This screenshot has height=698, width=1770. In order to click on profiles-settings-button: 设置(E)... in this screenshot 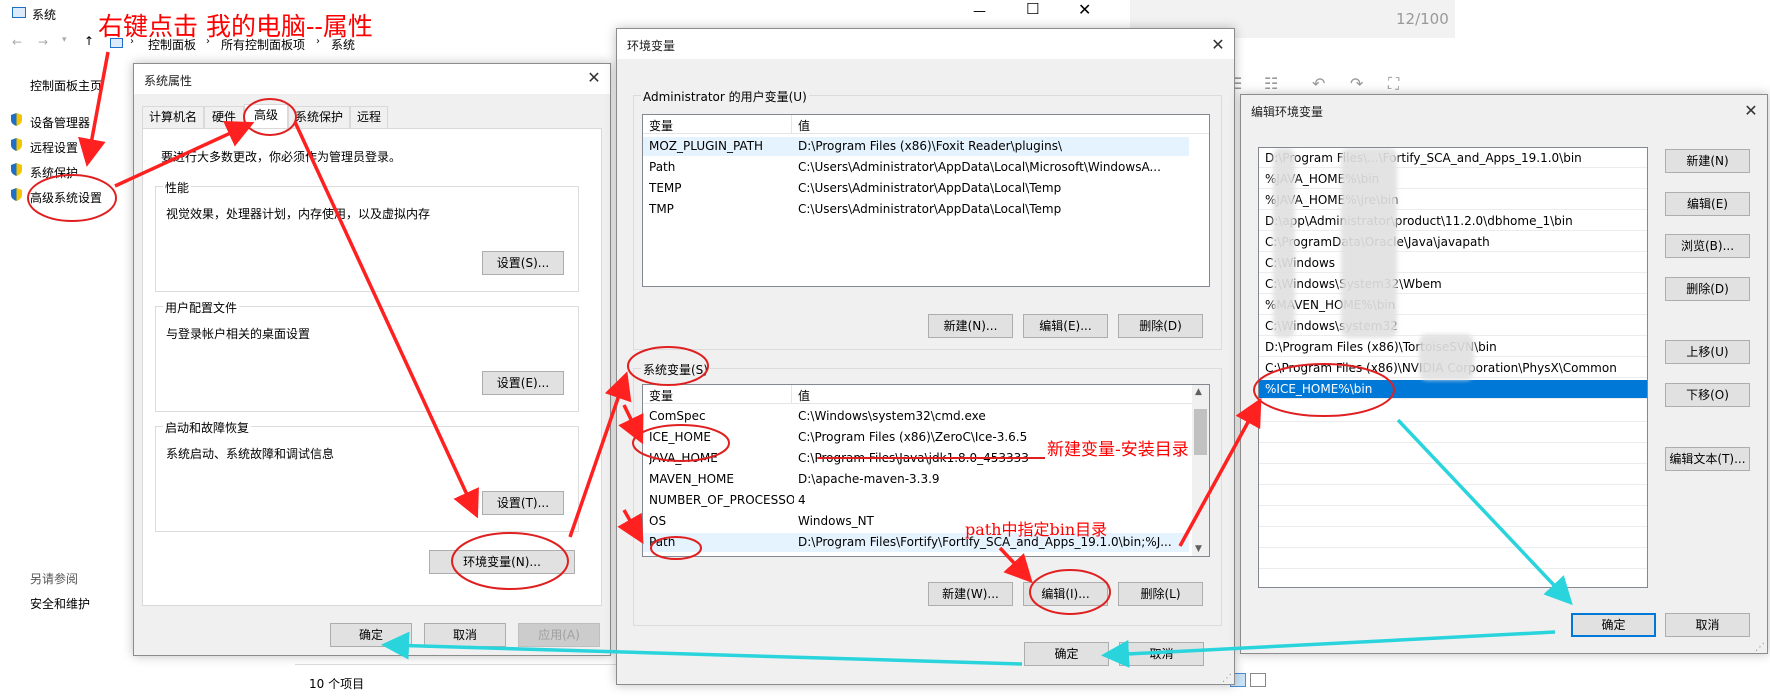, I will do `click(523, 383)`.